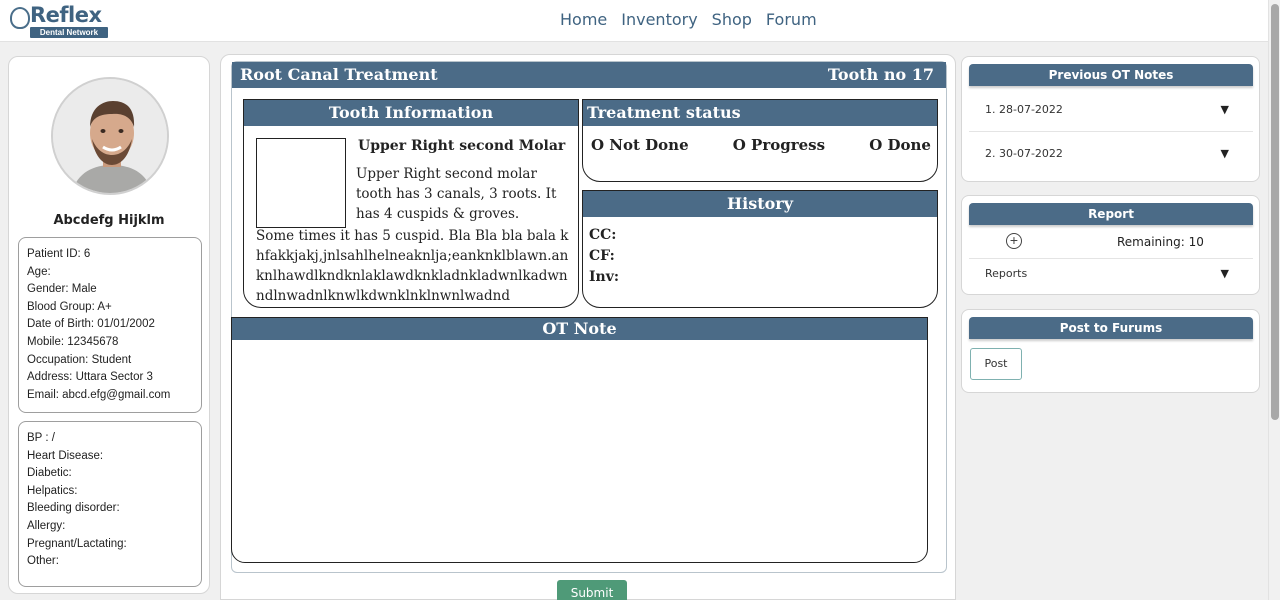  Describe the element at coordinates (880, 74) in the screenshot. I see `tooth-number: Tooth no 17` at that location.